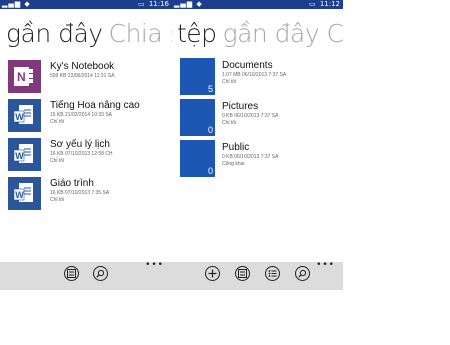 The height and width of the screenshot is (345, 450). Describe the element at coordinates (272, 273) in the screenshot. I see `select-icon` at that location.